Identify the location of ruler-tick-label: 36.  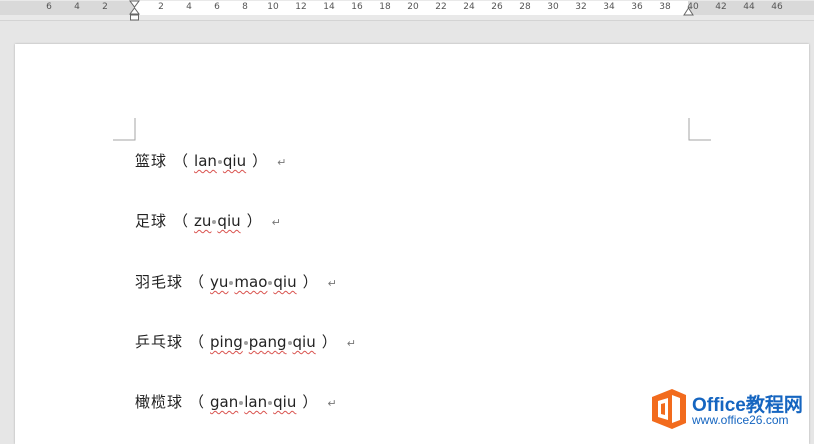
(637, 7).